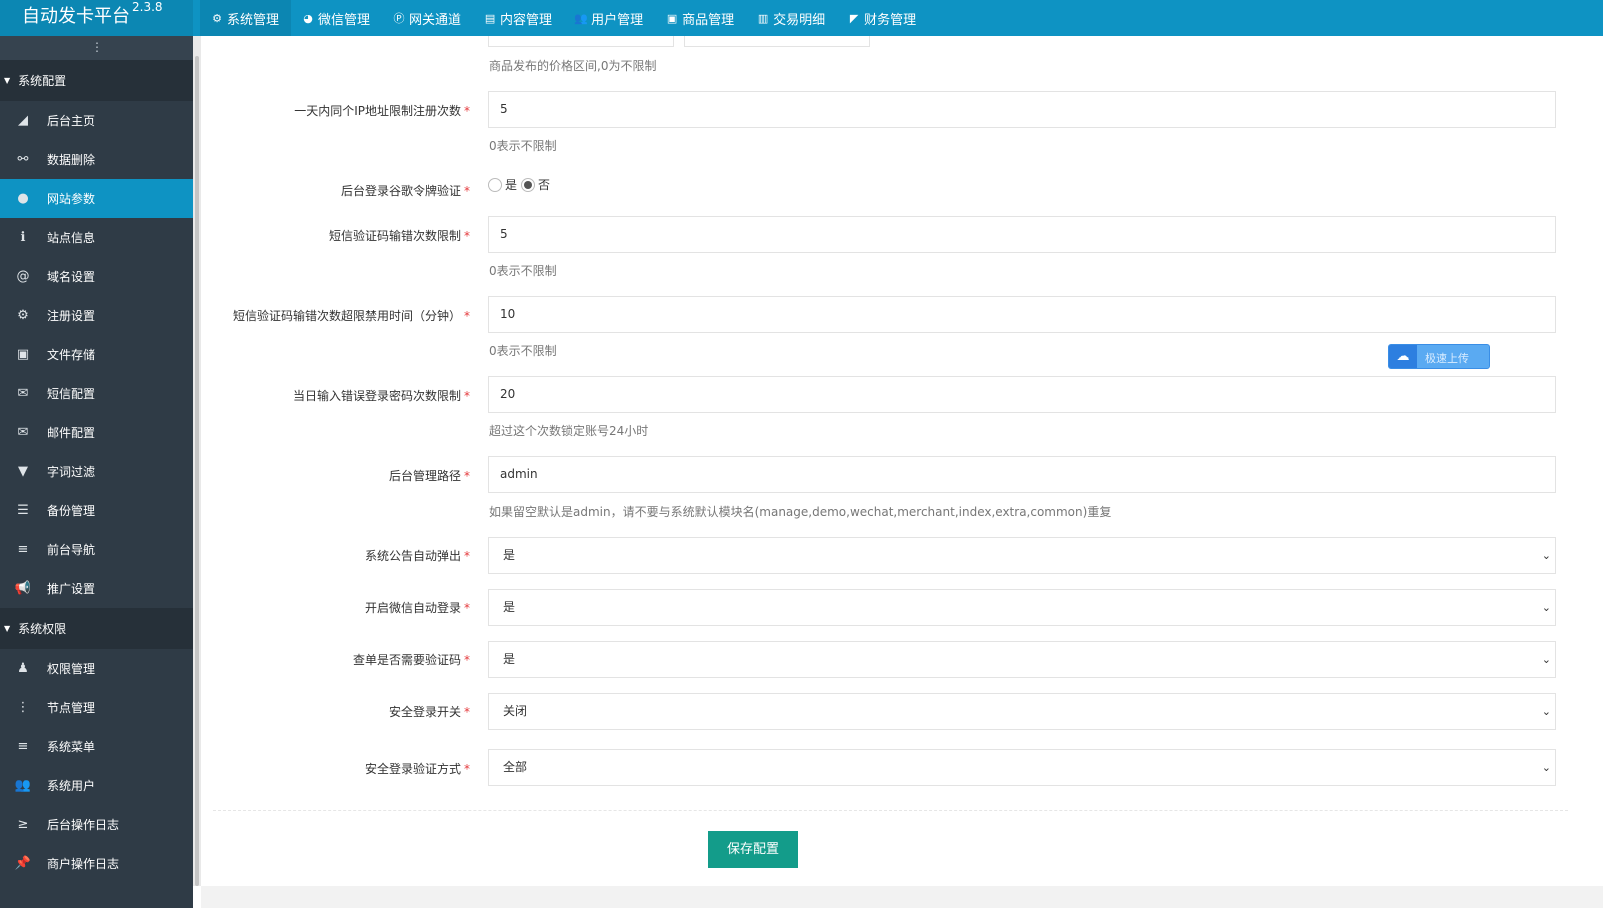 The width and height of the screenshot is (1603, 908). Describe the element at coordinates (763, 18) in the screenshot. I see `bar-chart-icon: ▥` at that location.